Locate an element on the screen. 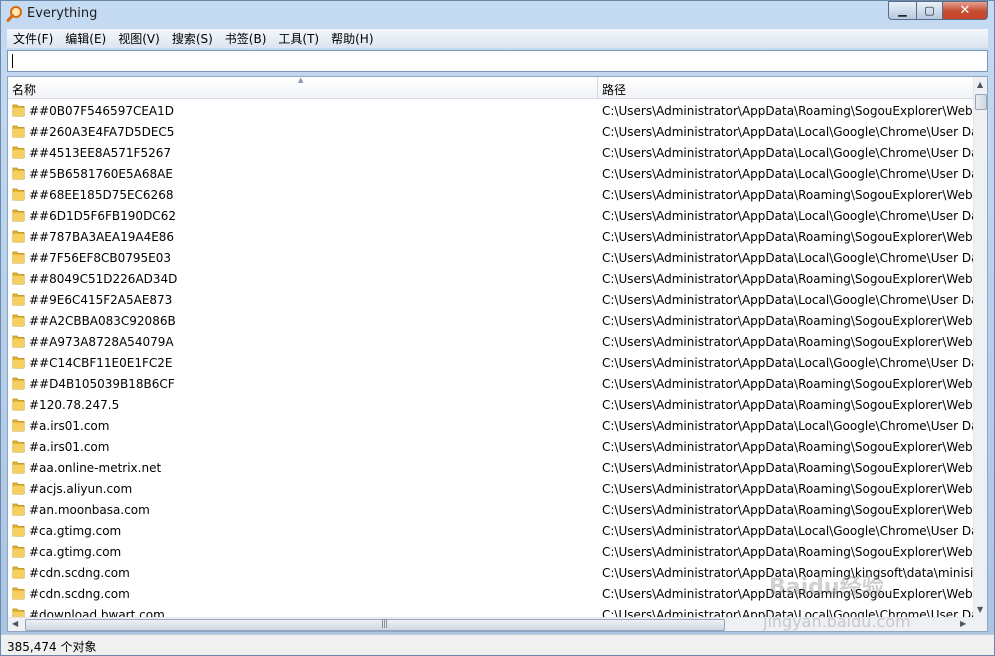  window-title: Everything is located at coordinates (62, 13).